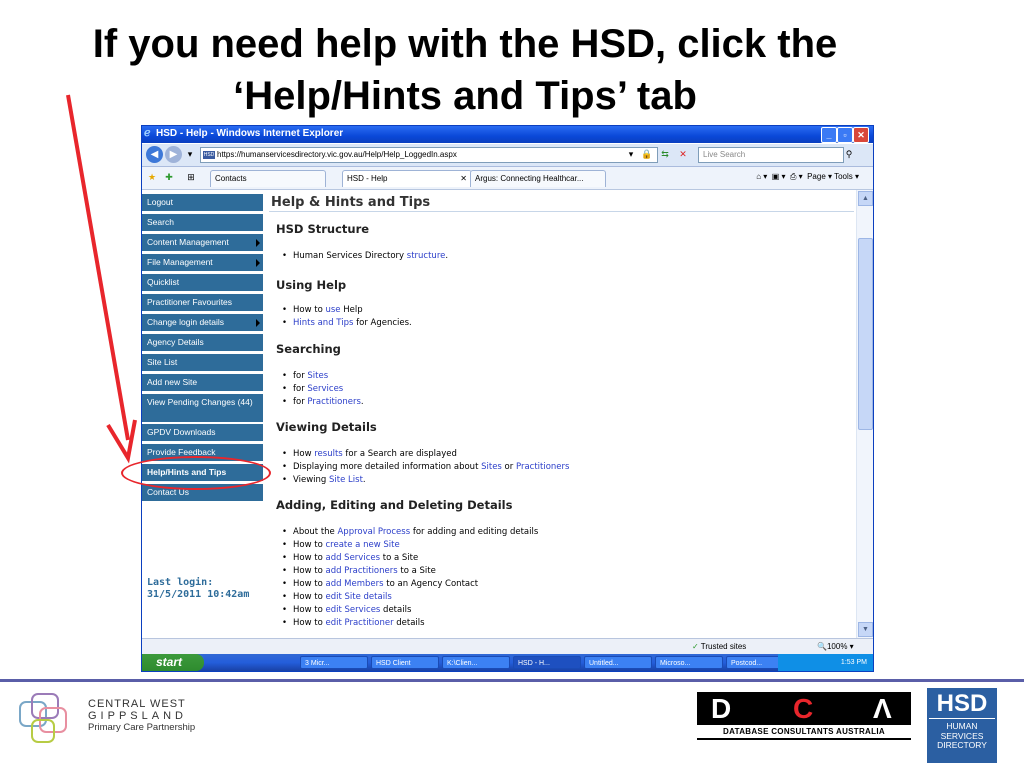 This screenshot has width=1024, height=768. I want to click on sidebar-item-agency-details: Agency Details, so click(202, 343).